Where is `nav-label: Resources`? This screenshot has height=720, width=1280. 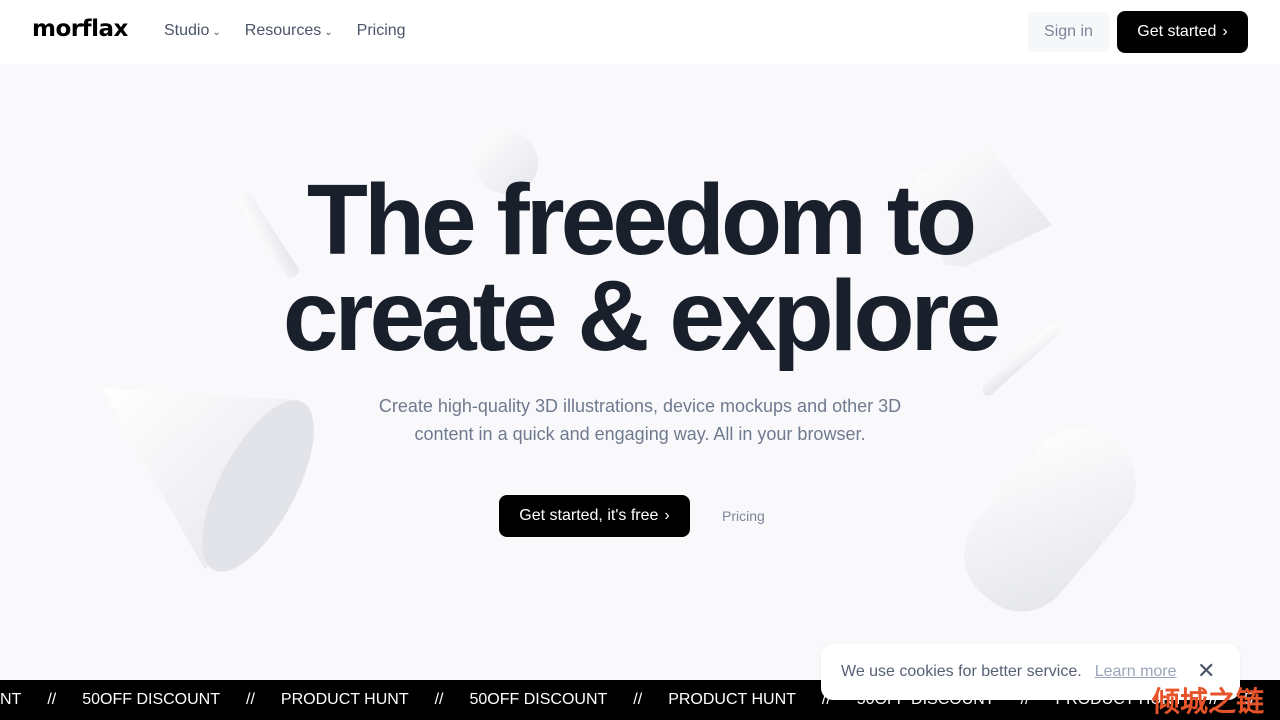
nav-label: Resources is located at coordinates (283, 30).